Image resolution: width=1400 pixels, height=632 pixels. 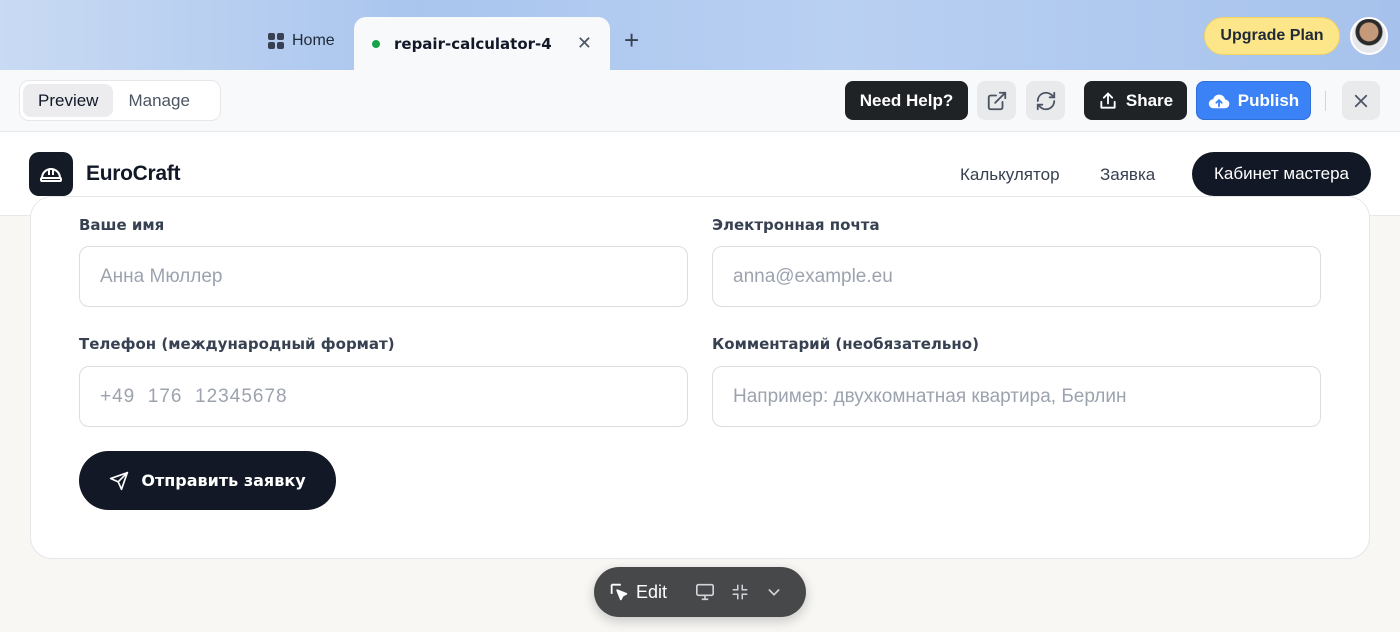 What do you see at coordinates (376, 43) in the screenshot?
I see `live-status-dot` at bounding box center [376, 43].